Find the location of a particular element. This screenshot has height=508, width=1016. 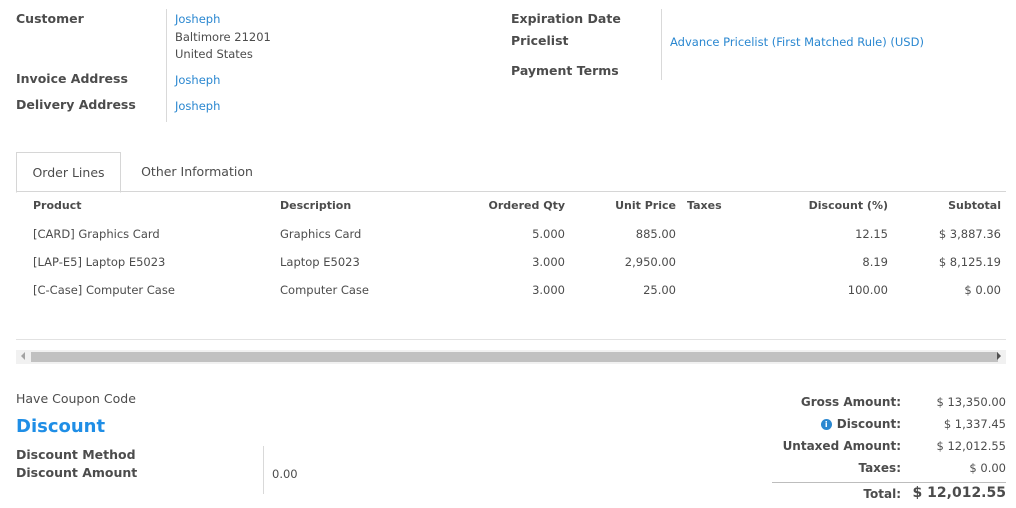

gross-amount-value: $ 13,350.00 is located at coordinates (971, 402).